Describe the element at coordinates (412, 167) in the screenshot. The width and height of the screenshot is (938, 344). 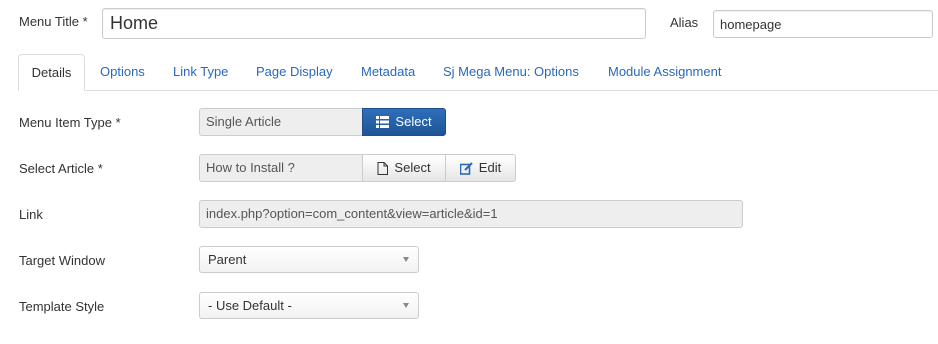
I see `article-select-label: Select` at that location.